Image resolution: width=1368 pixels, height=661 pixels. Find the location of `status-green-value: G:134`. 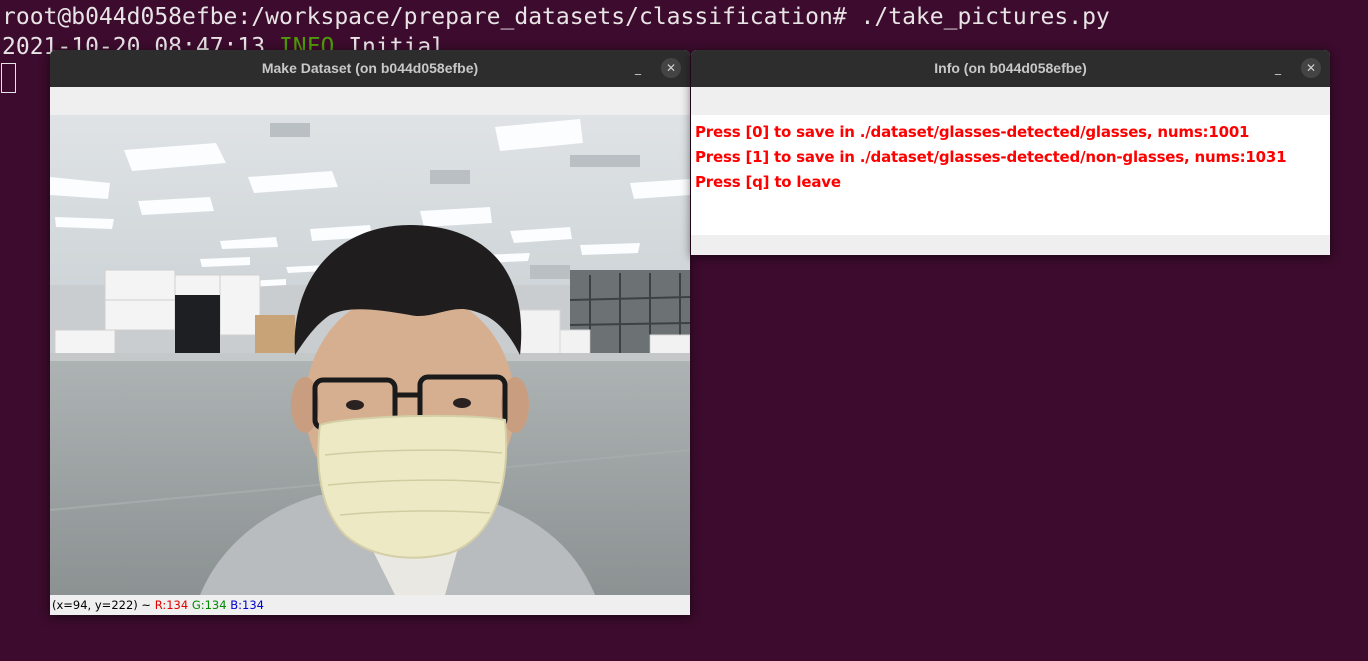

status-green-value: G:134 is located at coordinates (209, 605).